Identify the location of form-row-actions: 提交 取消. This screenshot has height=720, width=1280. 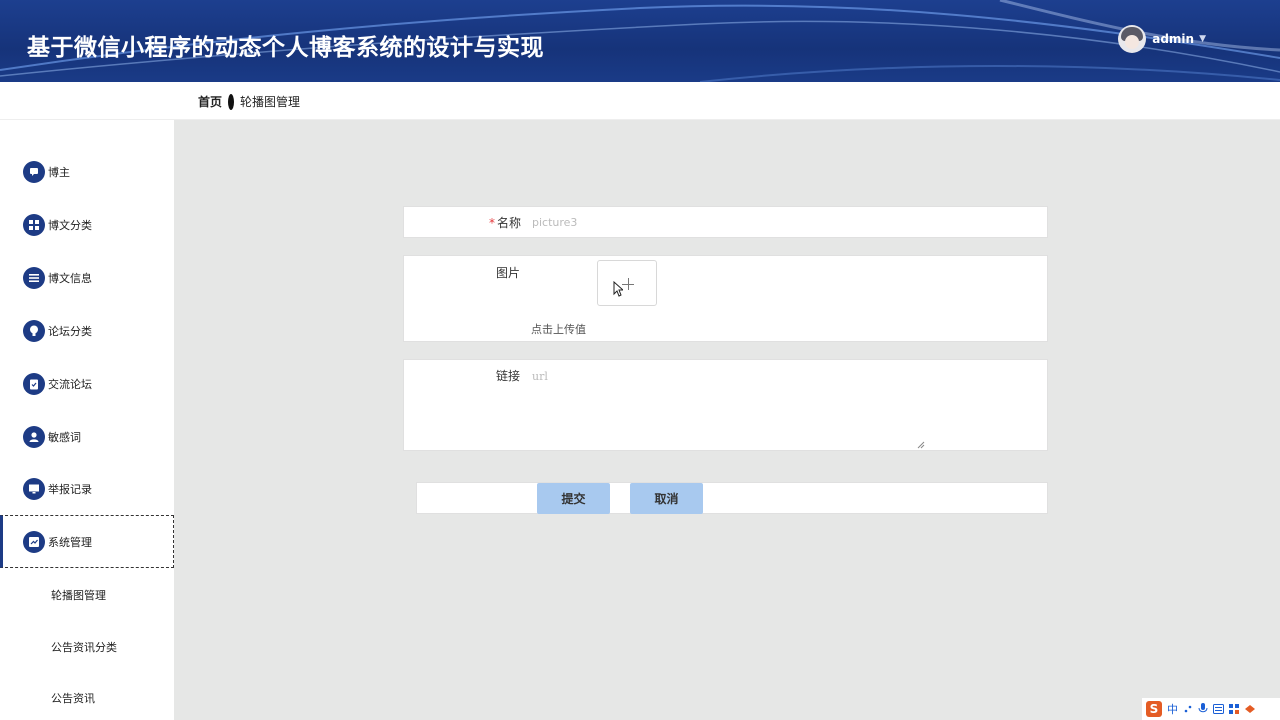
(732, 498).